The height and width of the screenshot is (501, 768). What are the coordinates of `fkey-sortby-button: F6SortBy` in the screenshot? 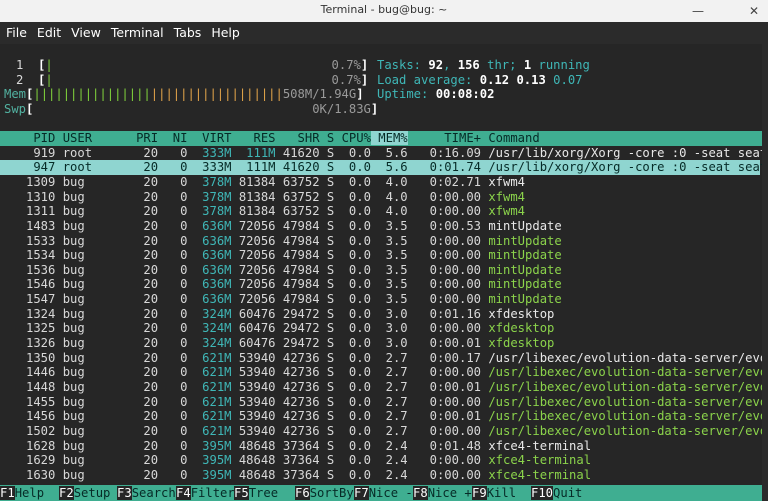 It's located at (324, 493).